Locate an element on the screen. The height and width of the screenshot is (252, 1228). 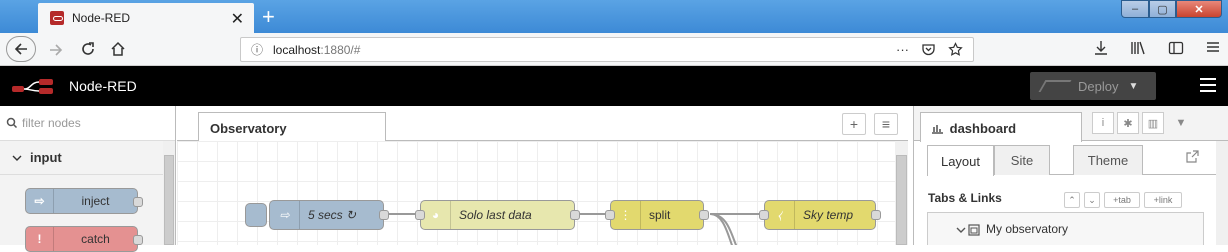
download-icon is located at coordinates (1101, 48).